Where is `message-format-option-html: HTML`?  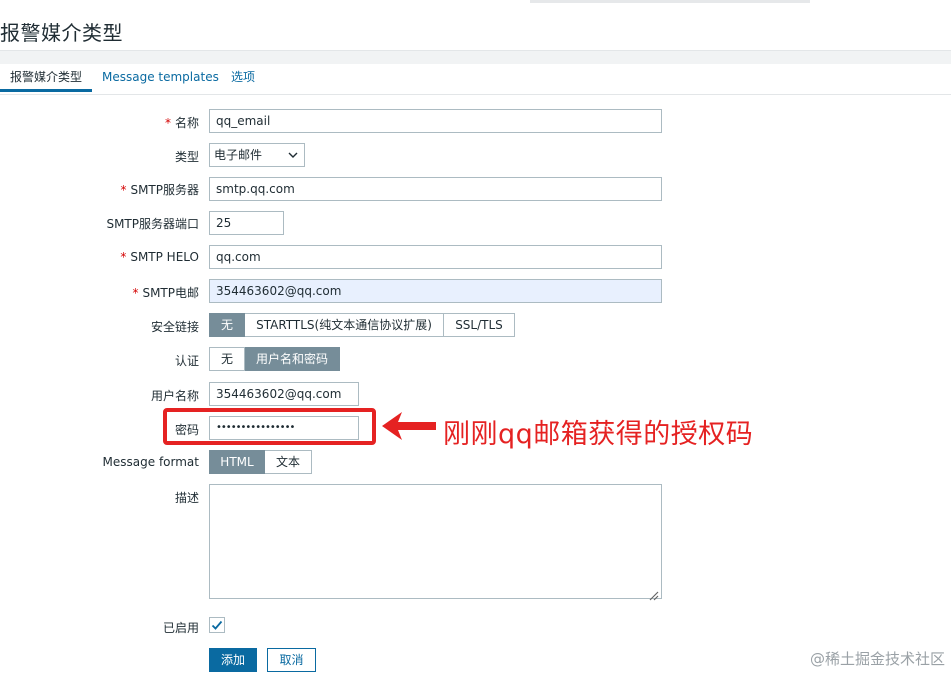 message-format-option-html: HTML is located at coordinates (237, 462).